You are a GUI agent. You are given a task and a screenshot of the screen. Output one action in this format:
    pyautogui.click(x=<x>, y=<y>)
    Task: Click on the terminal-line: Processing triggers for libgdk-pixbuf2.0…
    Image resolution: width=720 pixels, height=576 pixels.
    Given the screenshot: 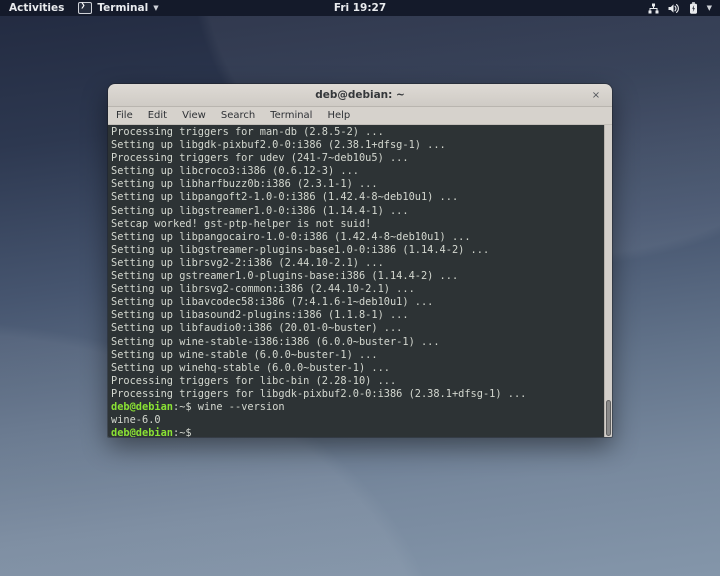 What is the action you would take?
    pyautogui.click(x=319, y=393)
    